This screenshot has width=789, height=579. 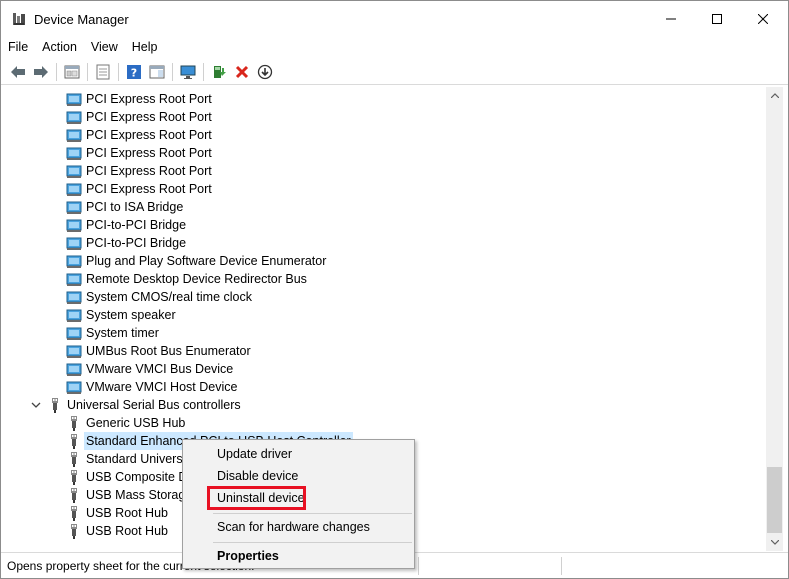 I want to click on monitor-icon, so click(x=188, y=72).